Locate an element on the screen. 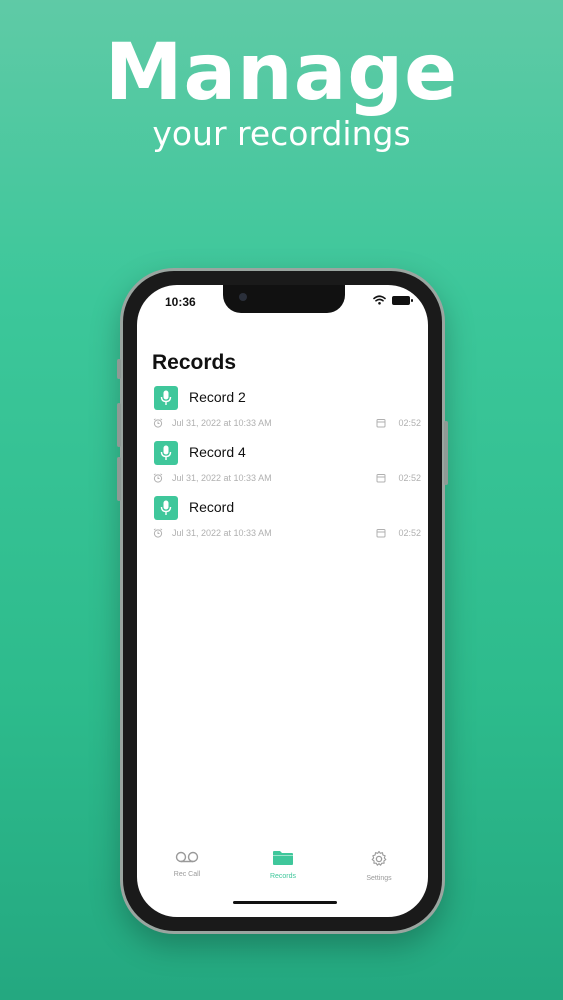 This screenshot has width=563, height=1000. tab-records: Records is located at coordinates (283, 865).